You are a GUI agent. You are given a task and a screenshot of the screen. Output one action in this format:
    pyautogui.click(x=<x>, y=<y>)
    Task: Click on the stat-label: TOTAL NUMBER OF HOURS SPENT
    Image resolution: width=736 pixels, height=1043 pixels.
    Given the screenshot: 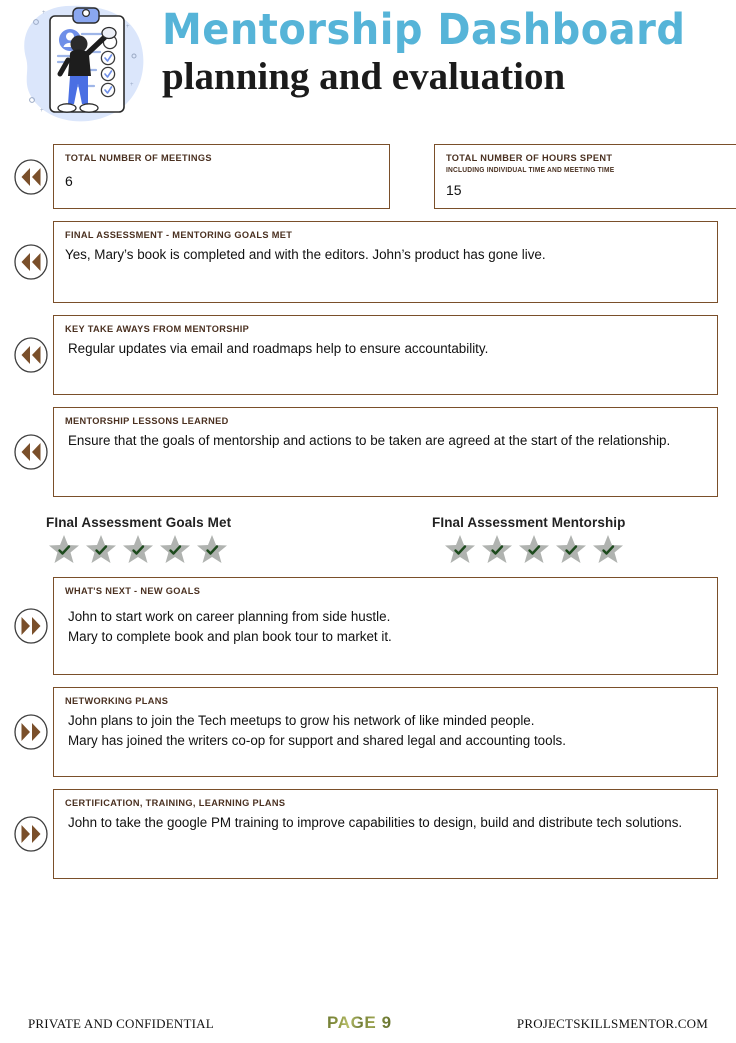 What is the action you would take?
    pyautogui.click(x=529, y=158)
    